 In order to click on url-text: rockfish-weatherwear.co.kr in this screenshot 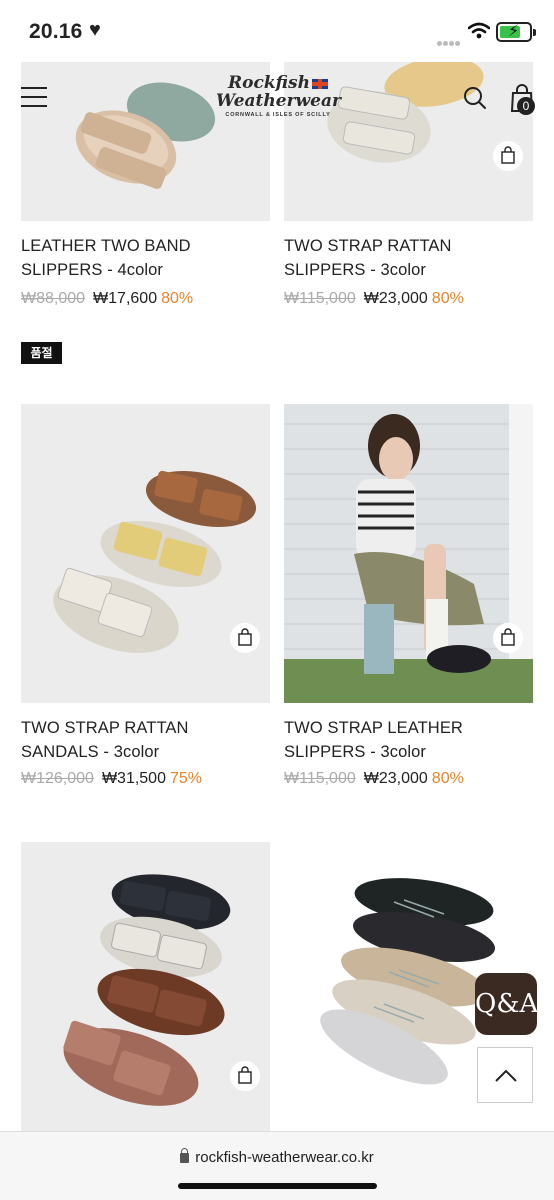, I will do `click(284, 1157)`.